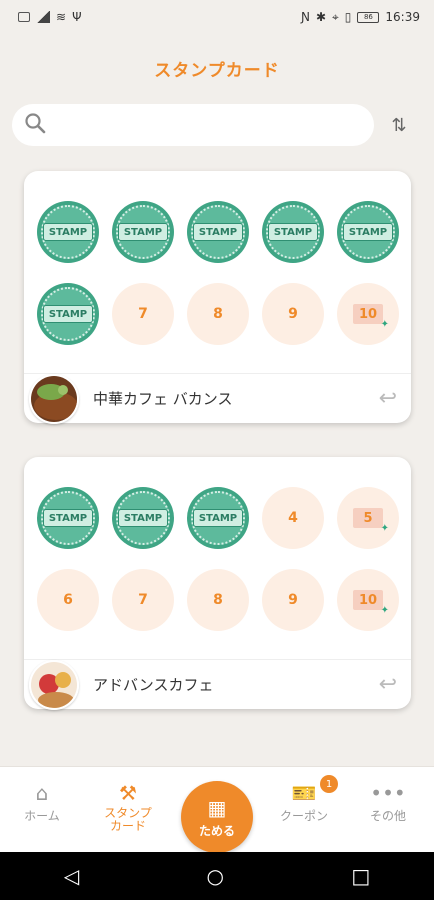 This screenshot has width=434, height=900. I want to click on clock: 16:39, so click(402, 17).